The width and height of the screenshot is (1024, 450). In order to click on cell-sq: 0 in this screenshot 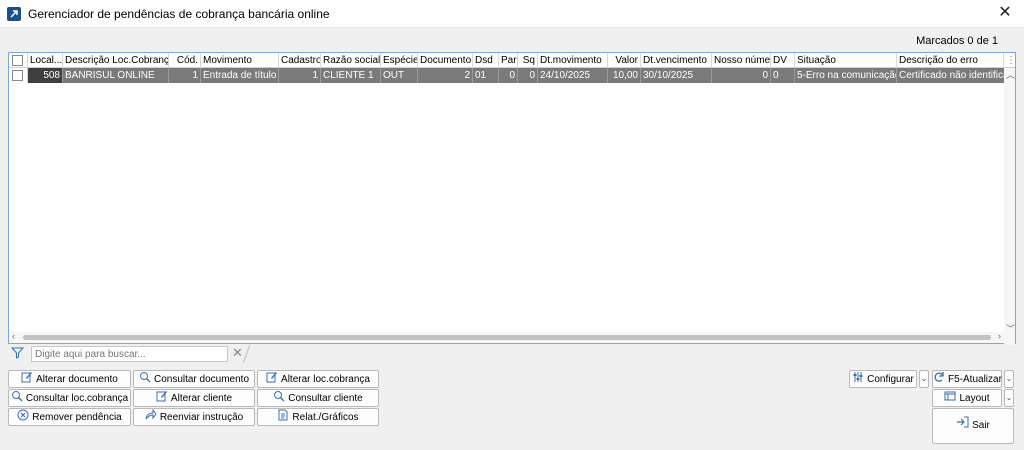, I will do `click(528, 75)`.